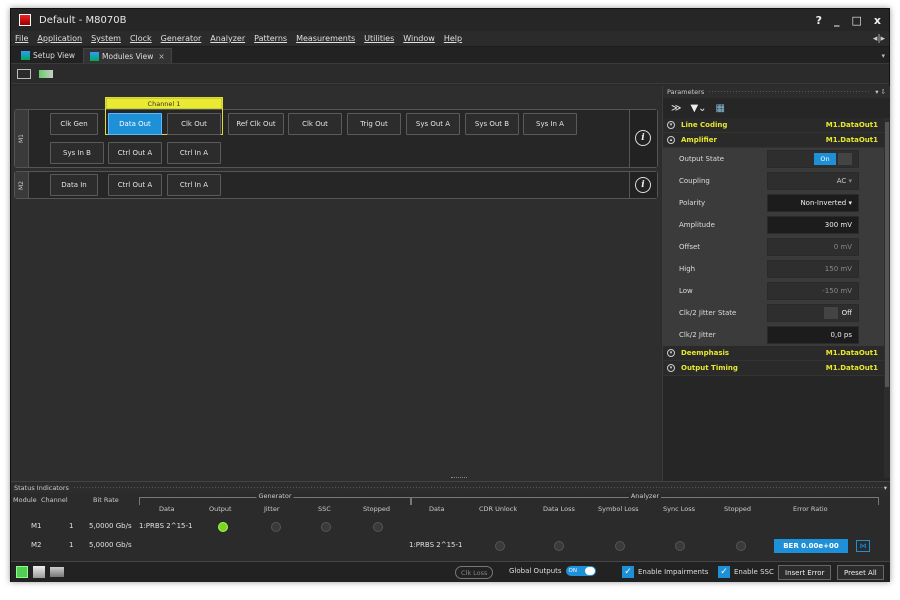  I want to click on section-output-timing: ▾ Output Timing M1.DataOut1, so click(776, 368).